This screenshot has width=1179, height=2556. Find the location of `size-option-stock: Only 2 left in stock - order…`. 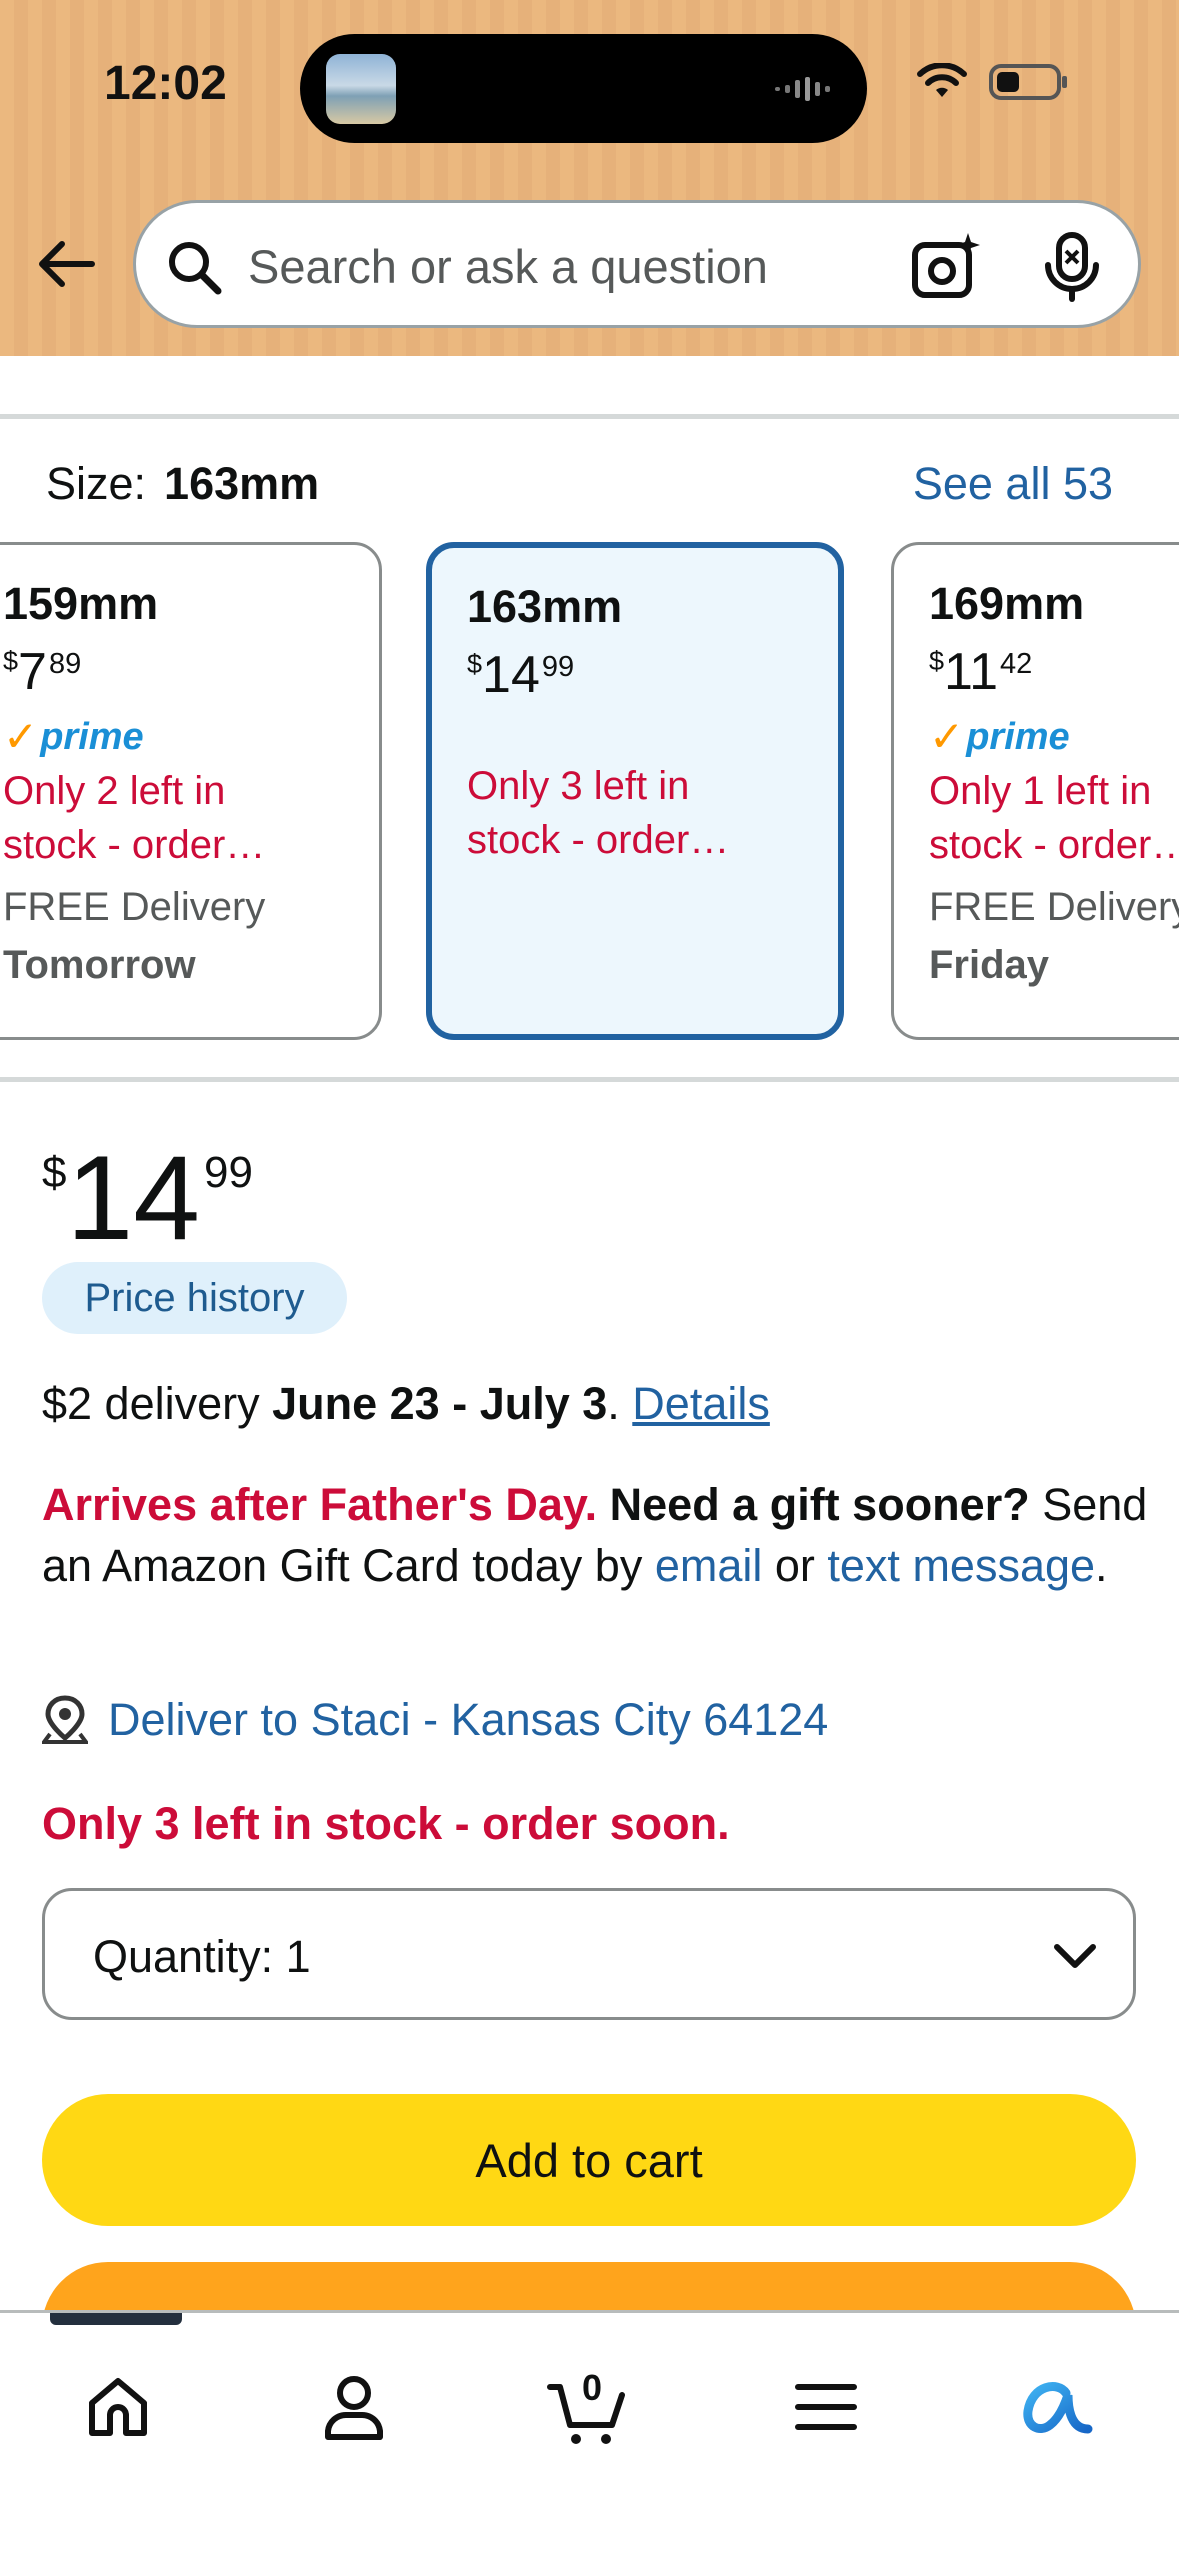

size-option-stock: Only 2 left in stock - order… is located at coordinates (134, 818).